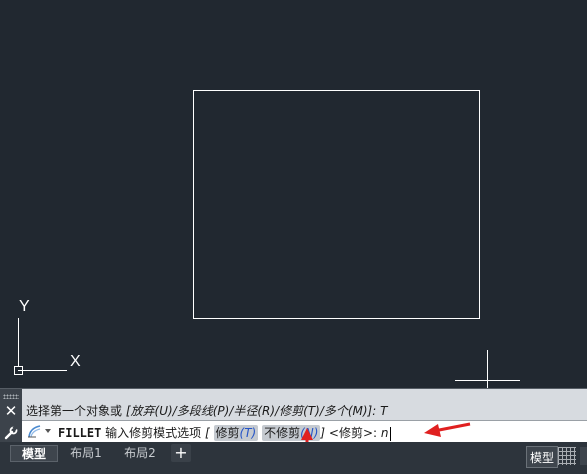 This screenshot has width=587, height=474. I want to click on ucs-y-label: Y, so click(24, 306).